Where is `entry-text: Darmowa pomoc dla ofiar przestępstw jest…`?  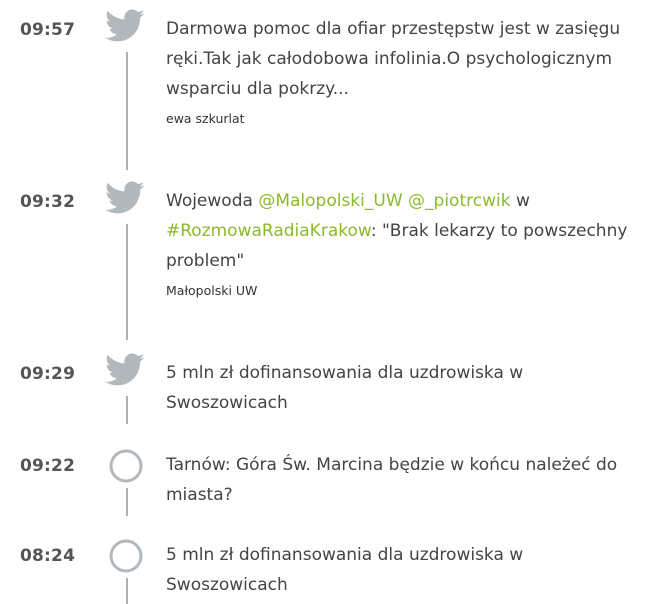 entry-text: Darmowa pomoc dla ofiar przestępstw jest… is located at coordinates (401, 70).